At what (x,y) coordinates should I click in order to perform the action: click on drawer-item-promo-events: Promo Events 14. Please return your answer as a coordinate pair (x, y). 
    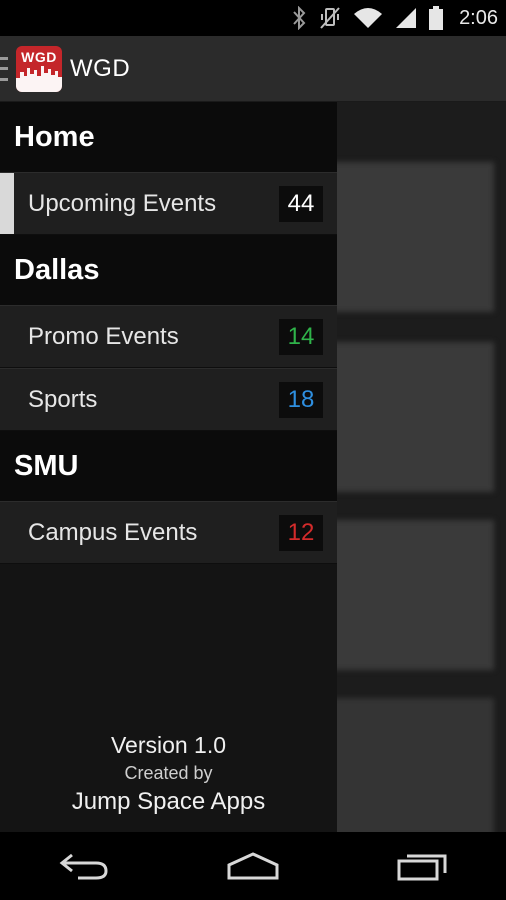
    Looking at the image, I should click on (168, 336).